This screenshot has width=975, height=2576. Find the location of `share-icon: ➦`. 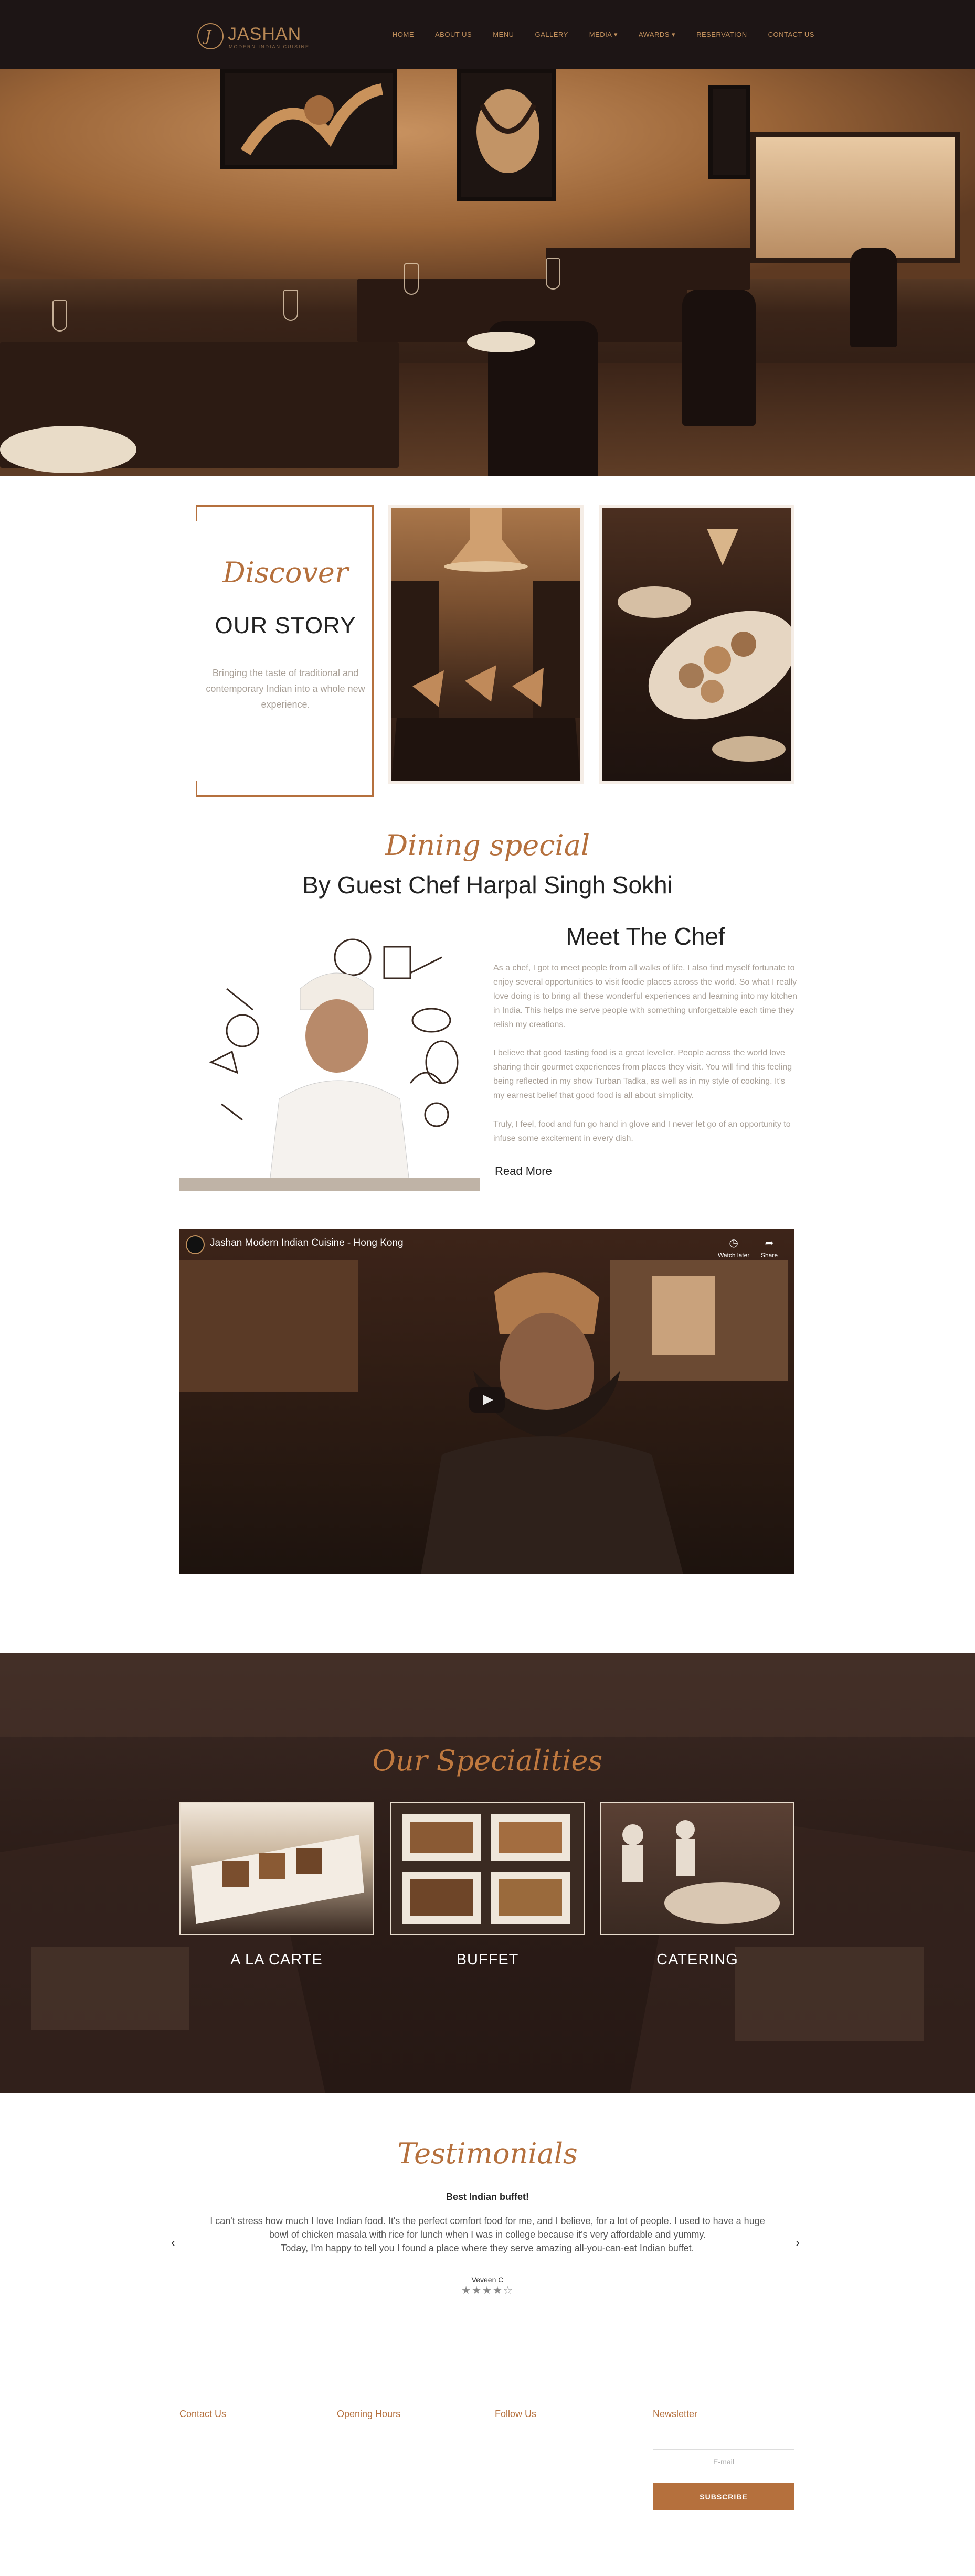

share-icon: ➦ is located at coordinates (769, 1243).